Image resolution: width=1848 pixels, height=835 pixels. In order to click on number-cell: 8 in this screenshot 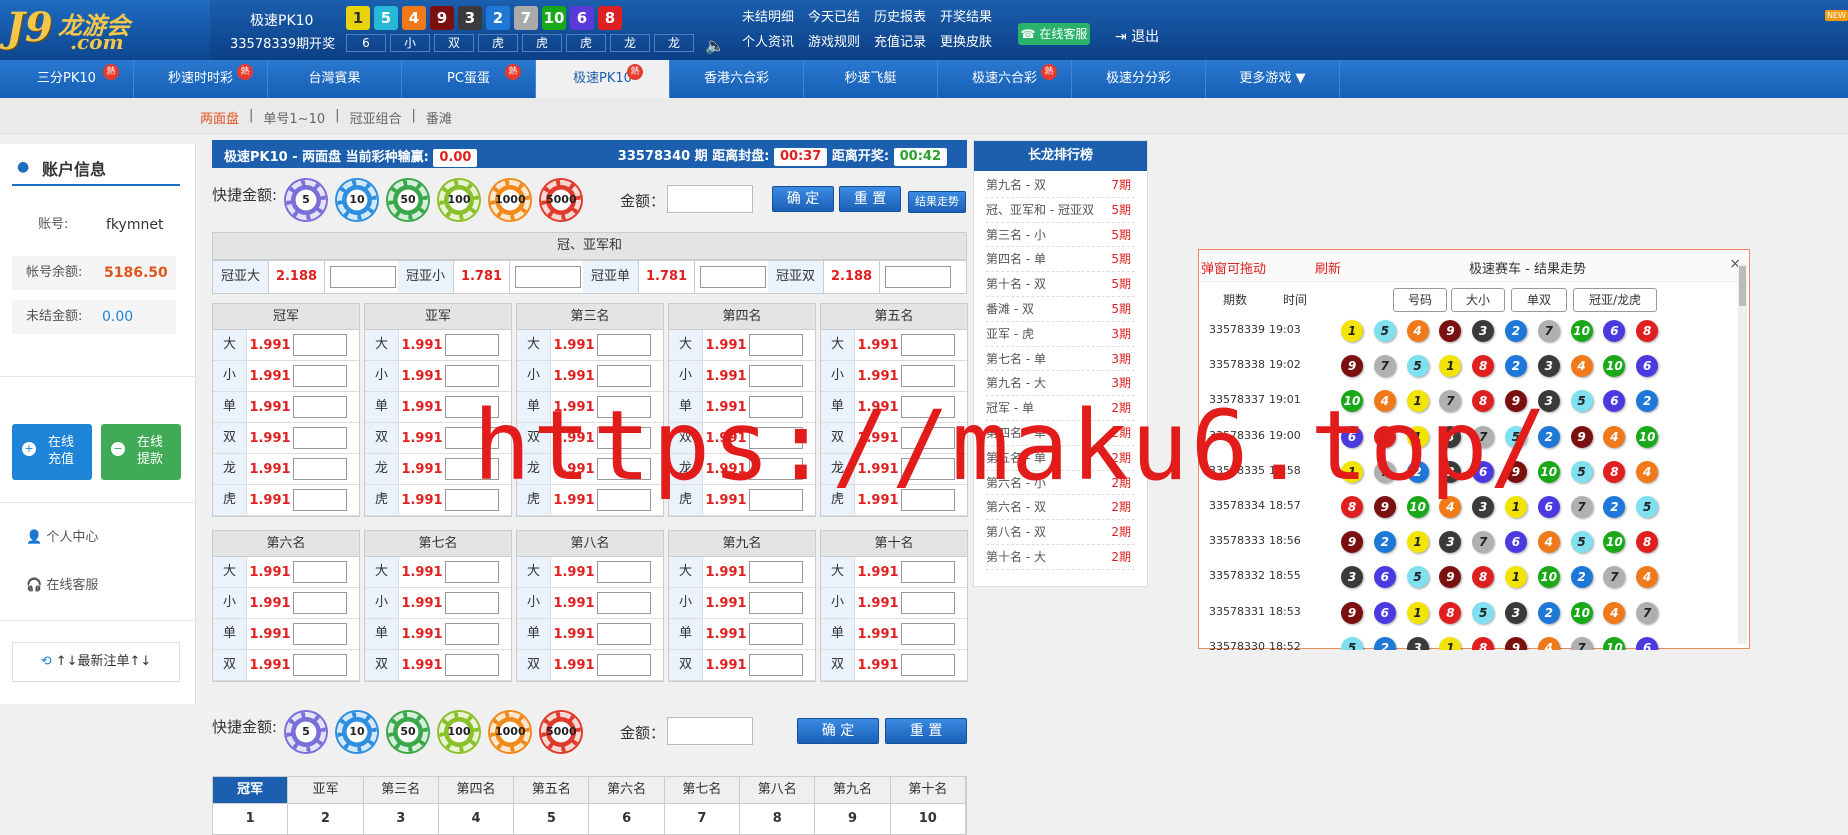, I will do `click(778, 819)`.